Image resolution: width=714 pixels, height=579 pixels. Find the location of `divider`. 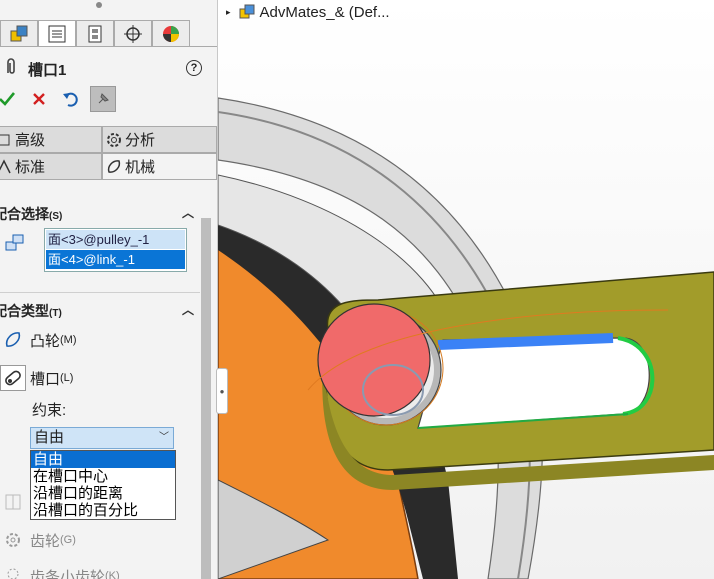

divider is located at coordinates (100, 292).